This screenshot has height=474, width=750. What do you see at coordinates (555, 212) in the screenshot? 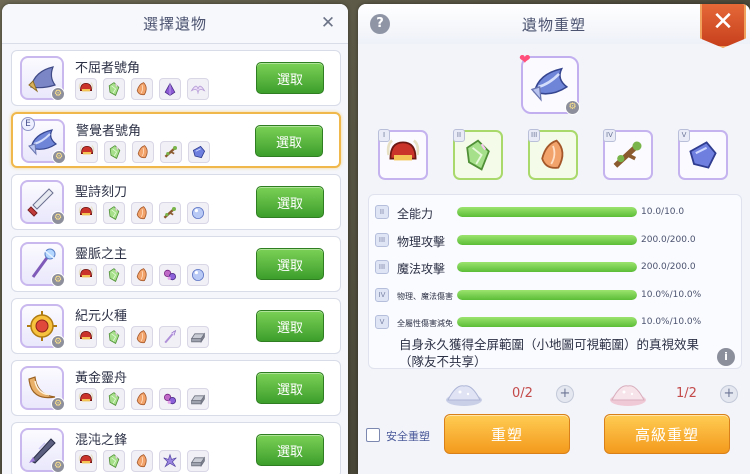
I see `stat-row: II 全能力 10.0/10.0` at bounding box center [555, 212].